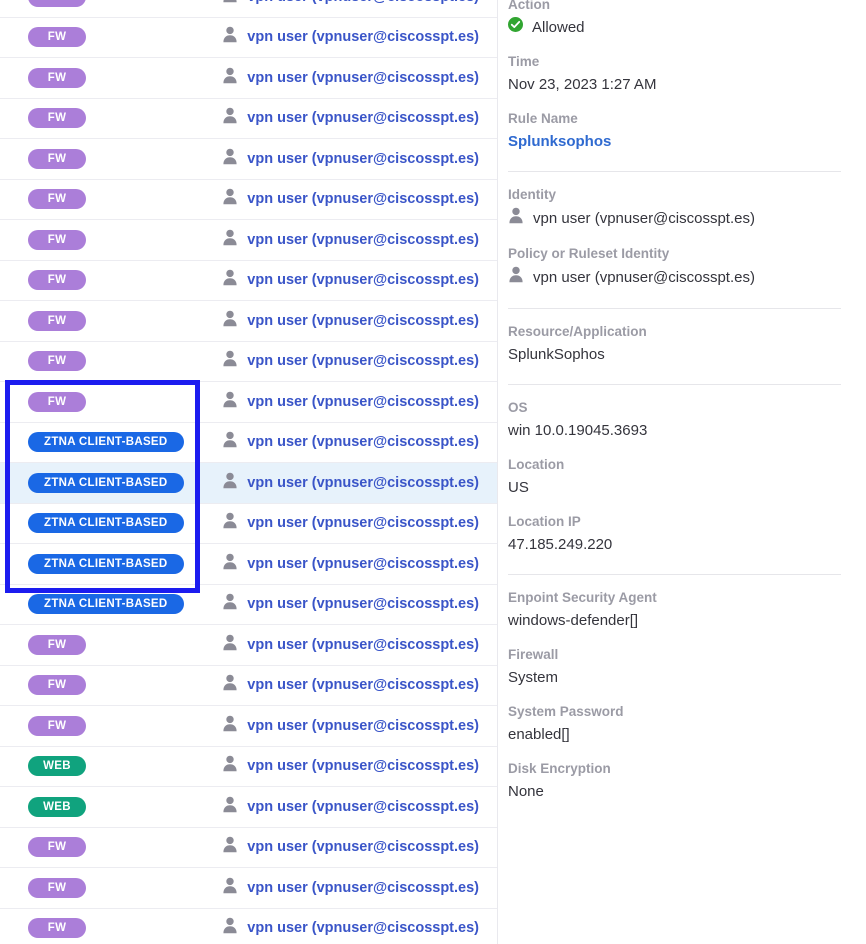 The width and height of the screenshot is (866, 944). I want to click on rule-name-value: Splunksophos, so click(673, 142).